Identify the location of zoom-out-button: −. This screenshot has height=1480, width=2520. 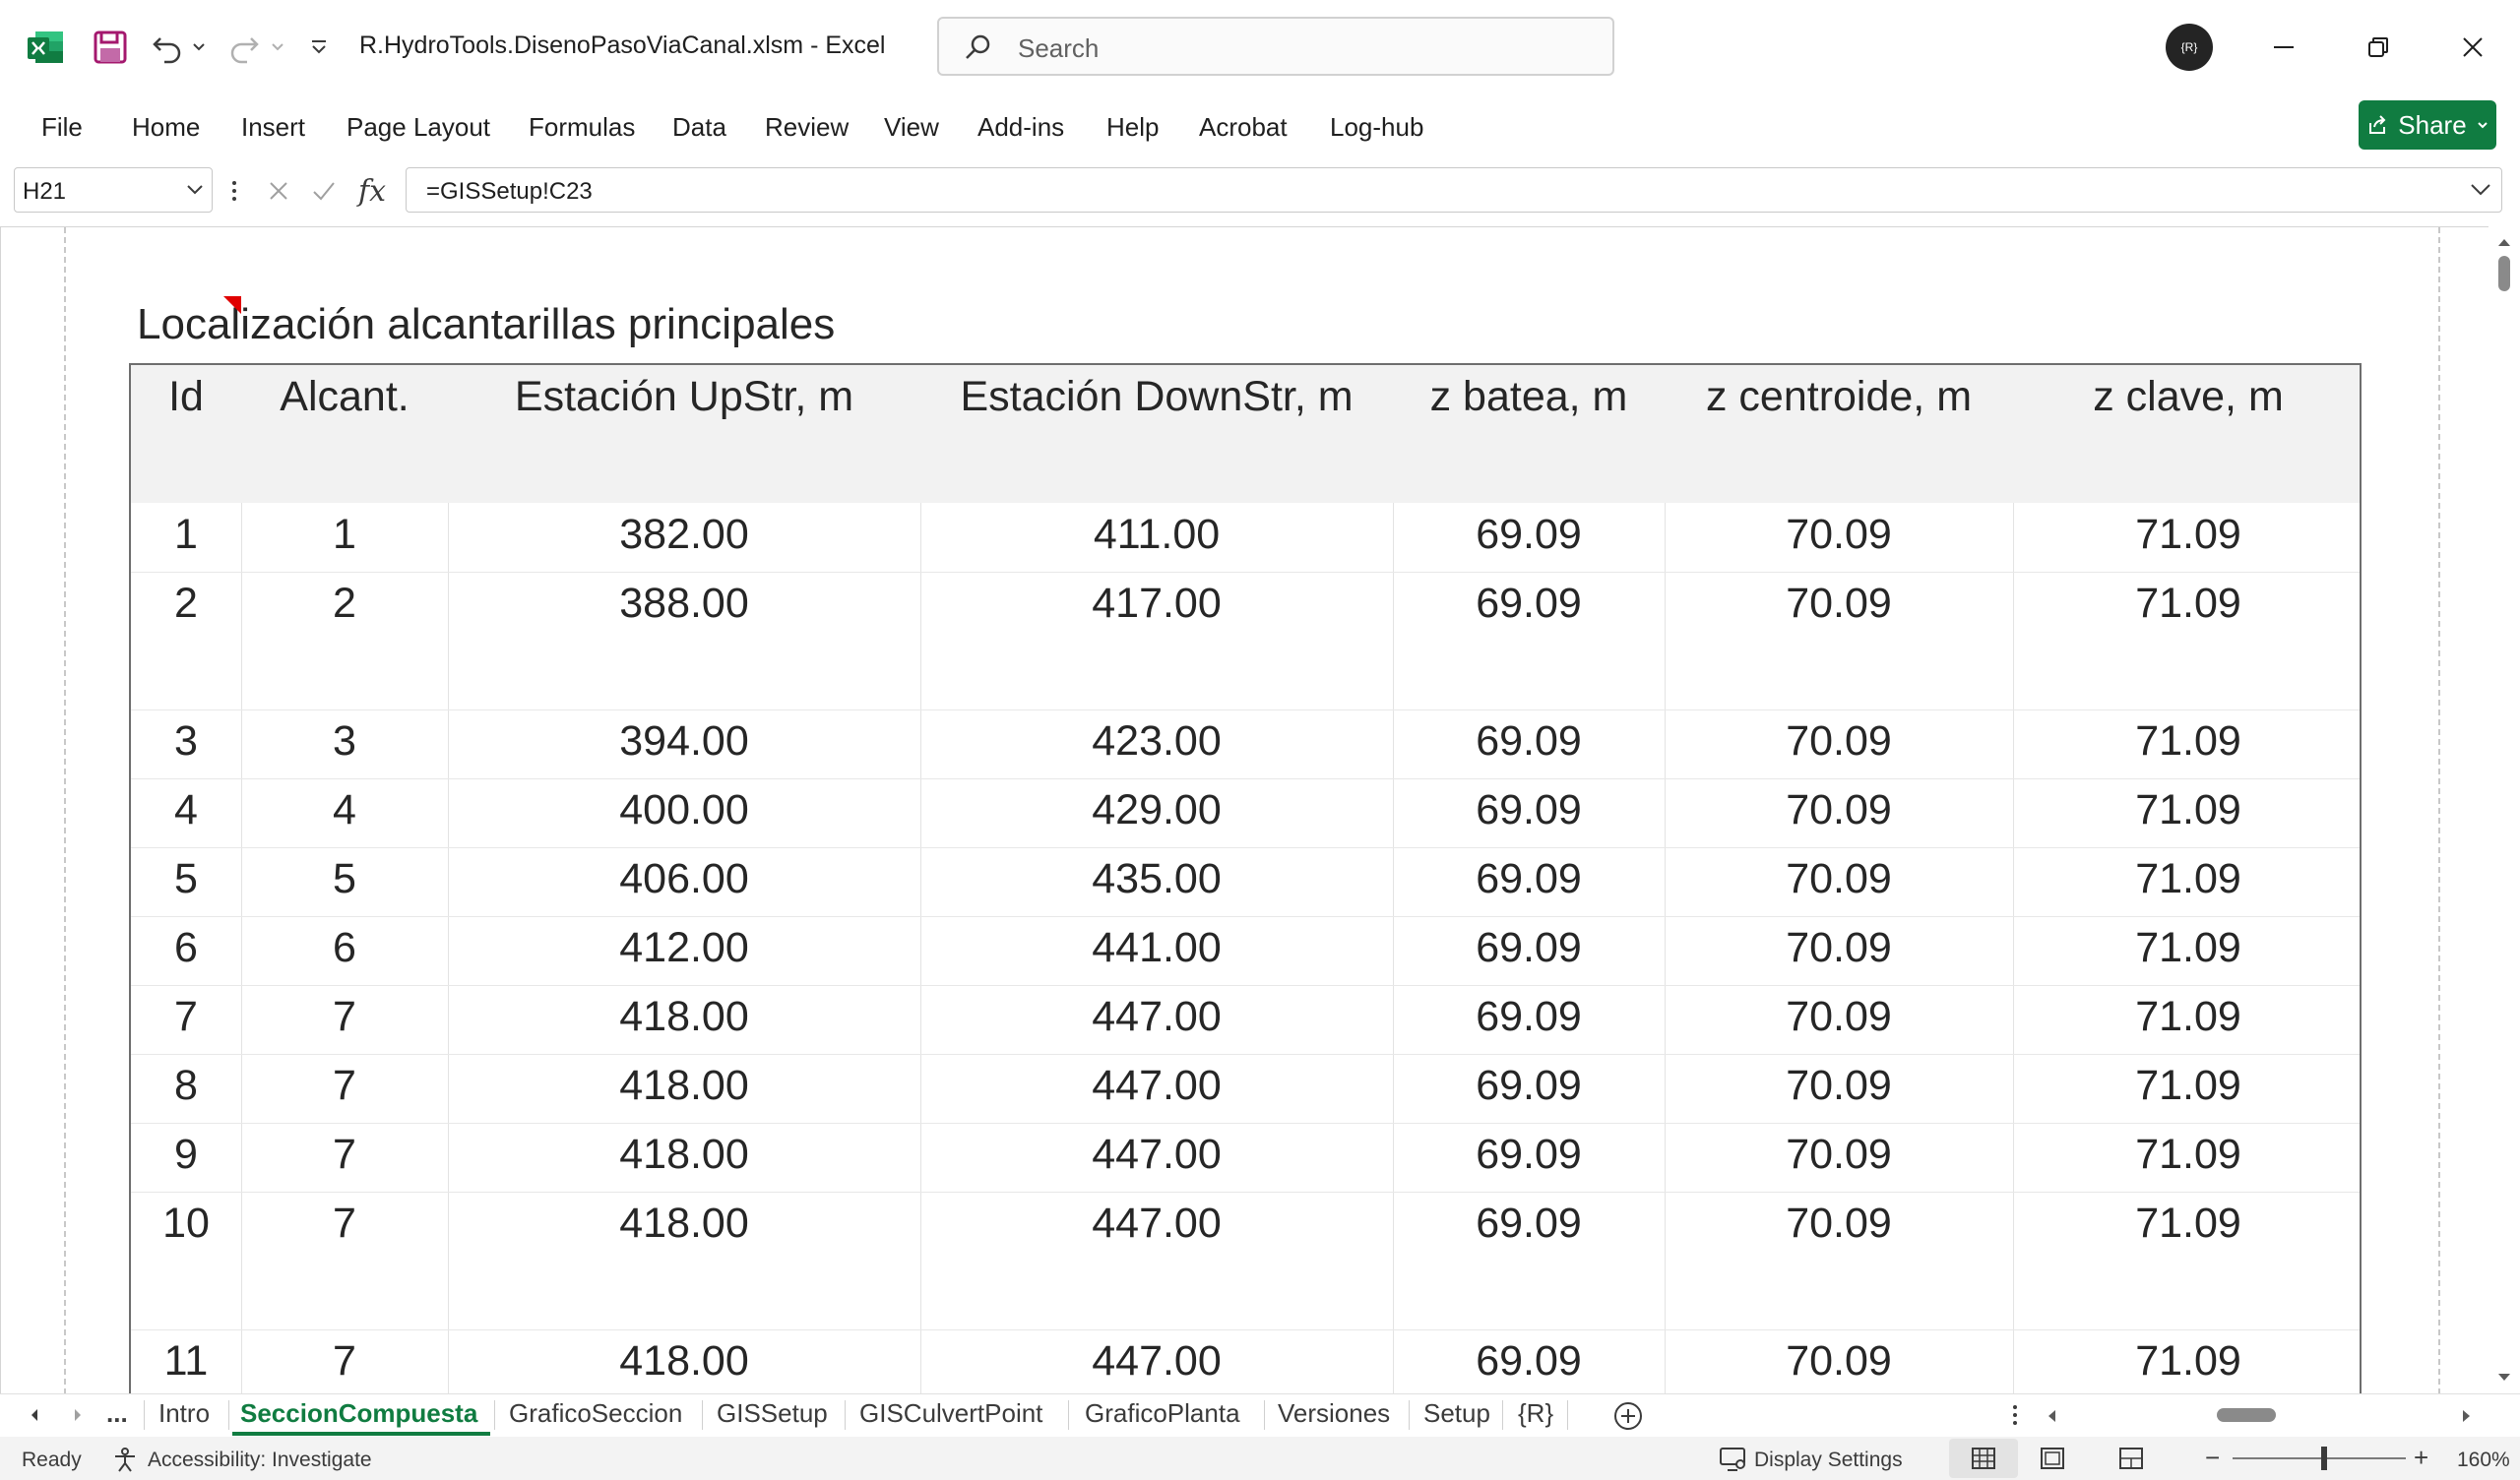
(2212, 1458).